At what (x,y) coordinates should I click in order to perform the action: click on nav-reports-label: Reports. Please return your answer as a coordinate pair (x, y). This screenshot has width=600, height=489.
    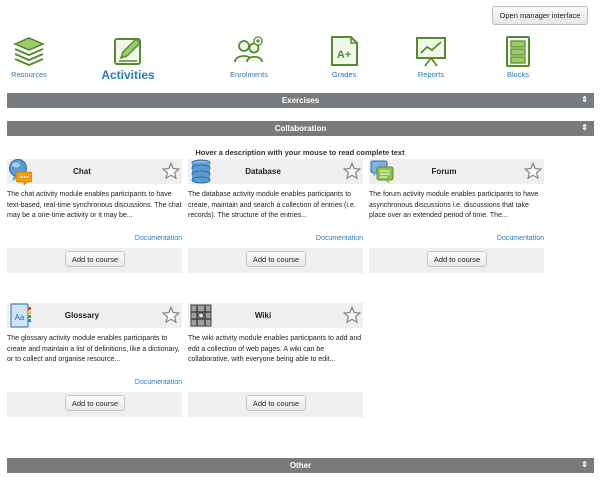
    Looking at the image, I should click on (431, 74).